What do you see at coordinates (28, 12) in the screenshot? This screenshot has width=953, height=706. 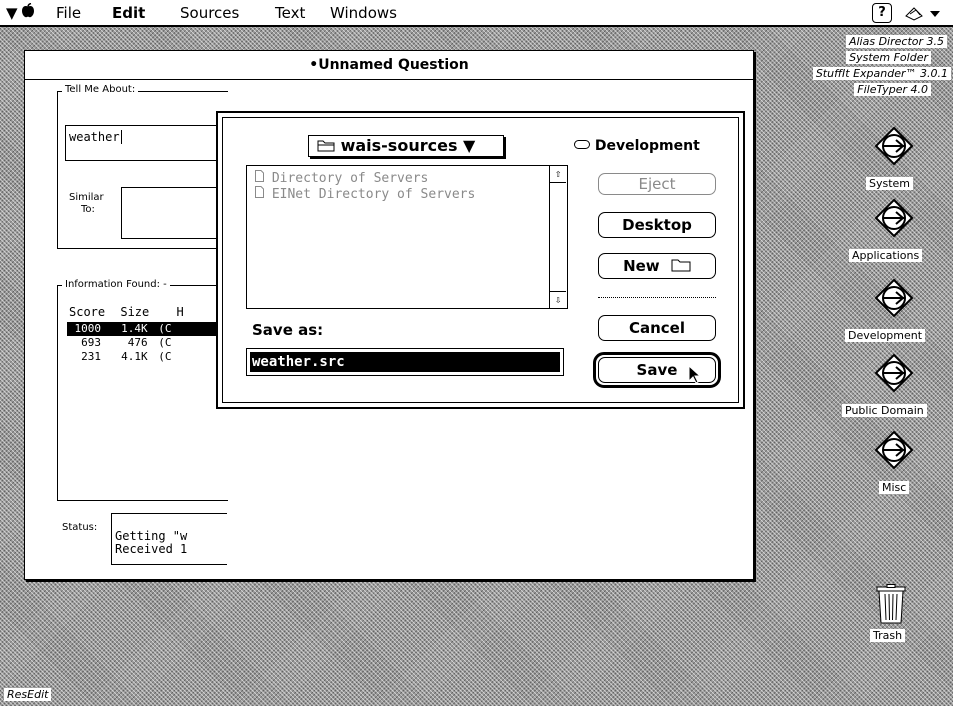 I see `apple-icon` at bounding box center [28, 12].